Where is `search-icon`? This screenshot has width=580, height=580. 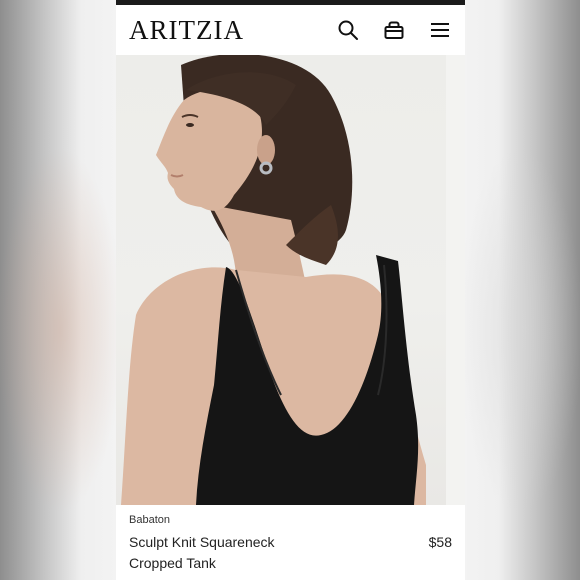 search-icon is located at coordinates (348, 30).